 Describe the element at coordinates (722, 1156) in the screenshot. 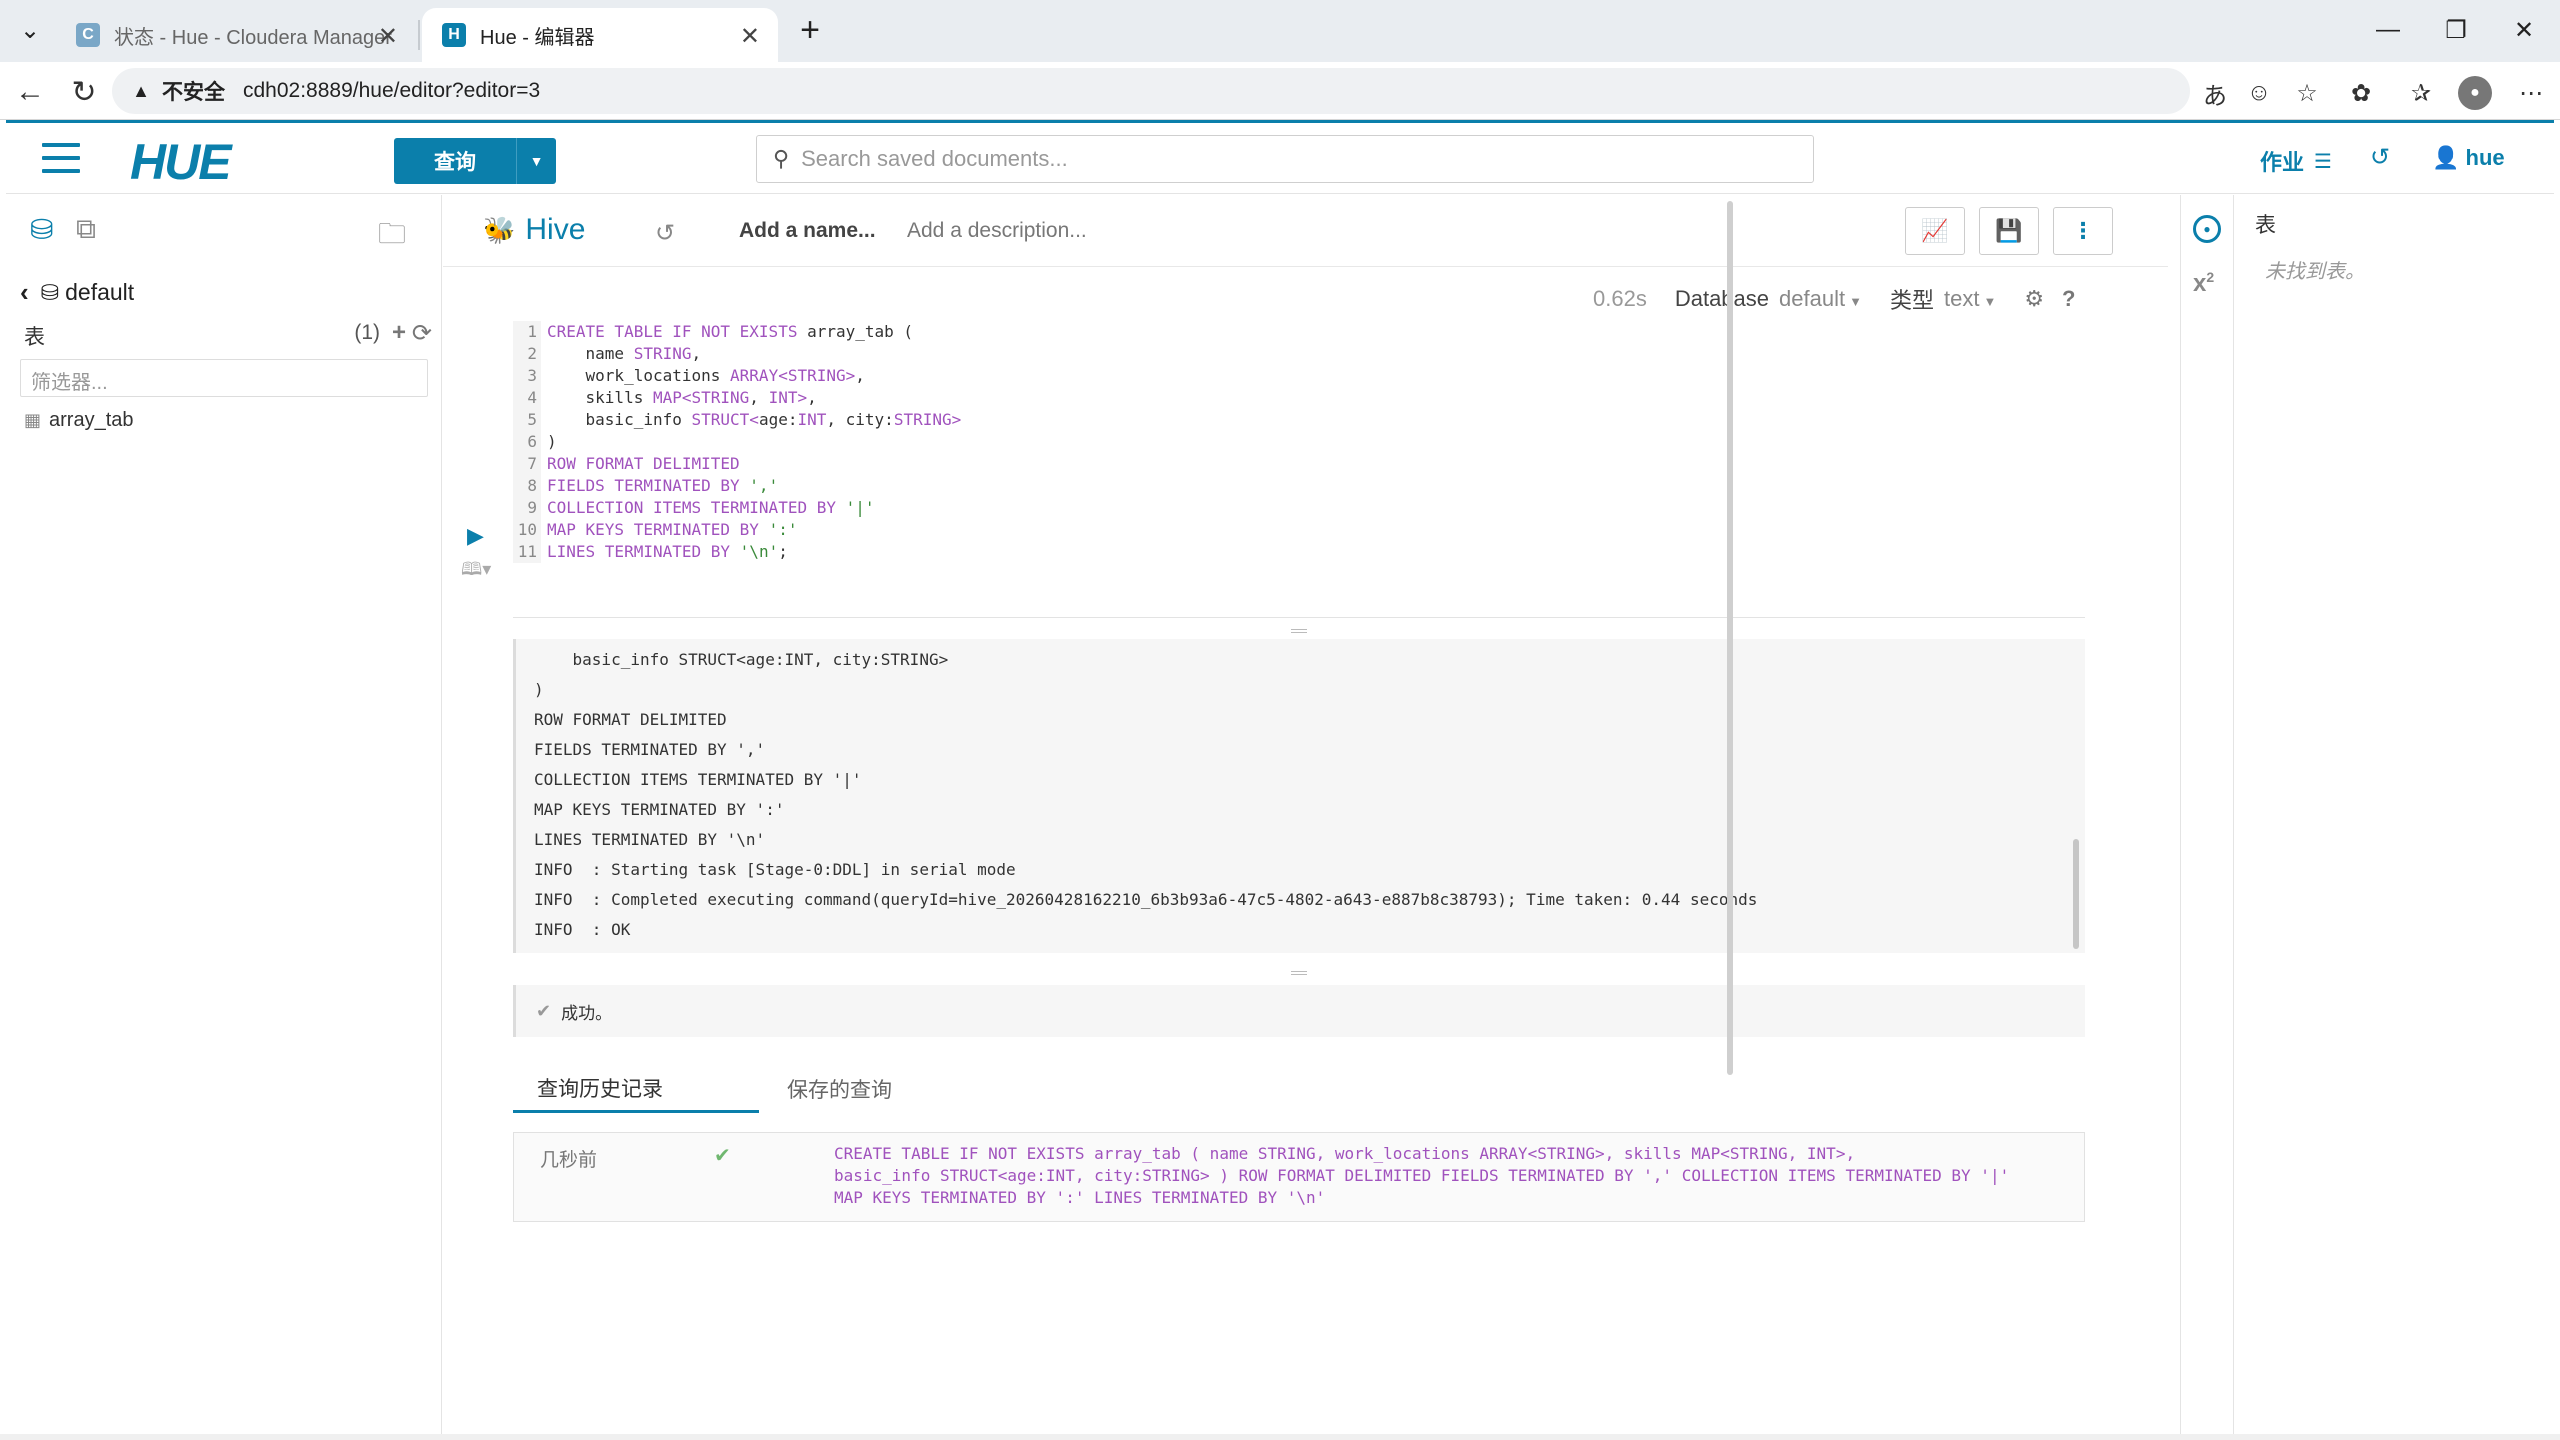

I see `success-check-icon: ✔` at that location.